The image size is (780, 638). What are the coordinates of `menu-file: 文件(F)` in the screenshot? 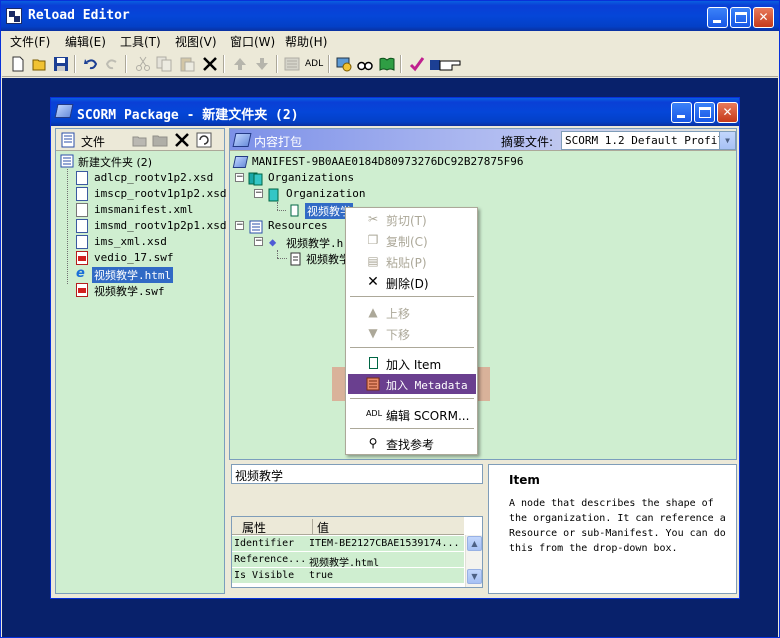 It's located at (30, 41).